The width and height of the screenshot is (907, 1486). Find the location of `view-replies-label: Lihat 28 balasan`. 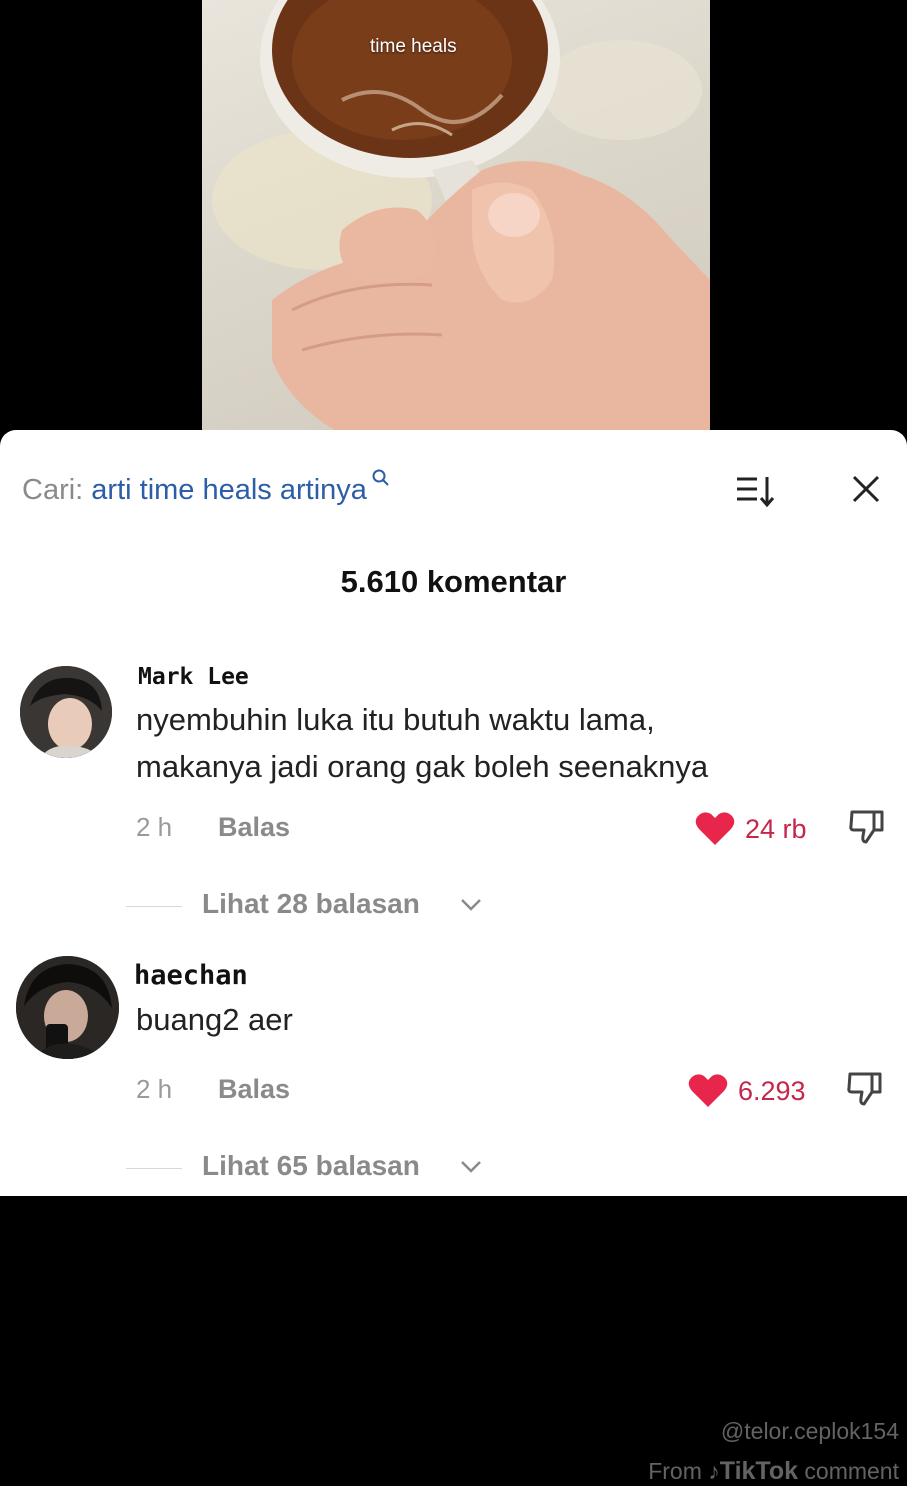

view-replies-label: Lihat 28 balasan is located at coordinates (311, 903).